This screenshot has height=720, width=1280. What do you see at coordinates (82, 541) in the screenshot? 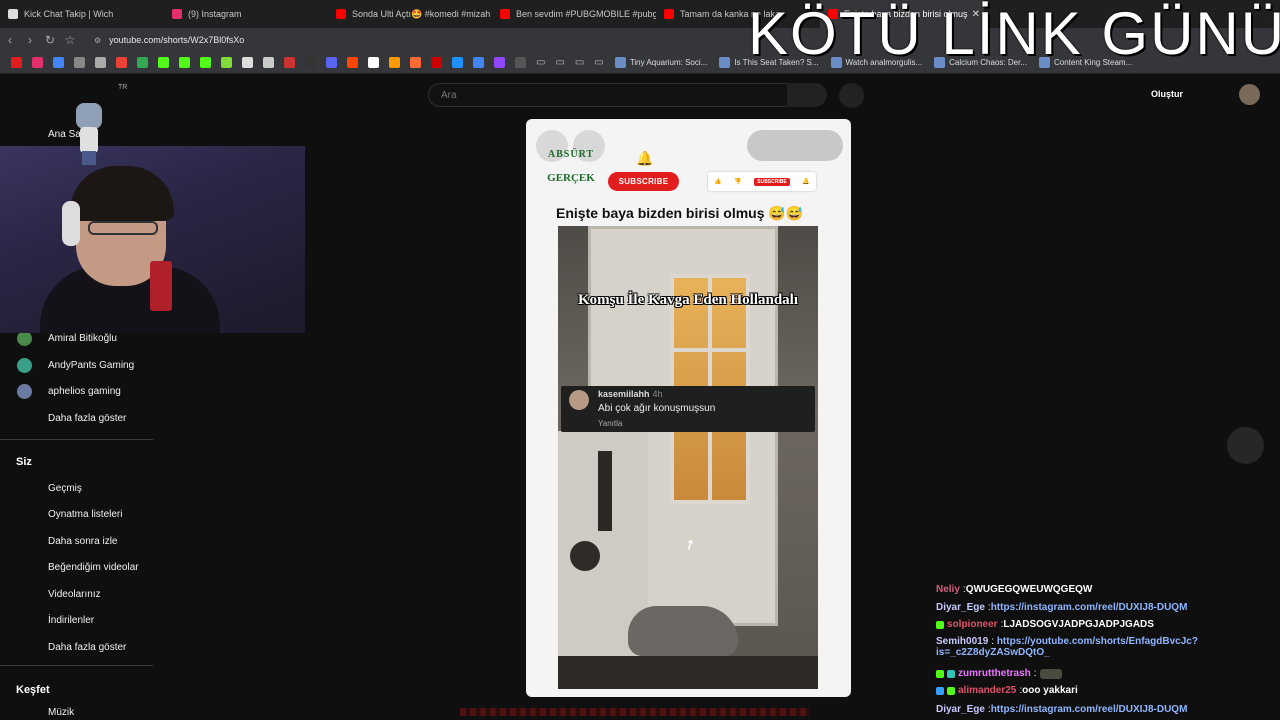
I see `sidebar-item-watch-later: Daha sonra izle` at bounding box center [82, 541].